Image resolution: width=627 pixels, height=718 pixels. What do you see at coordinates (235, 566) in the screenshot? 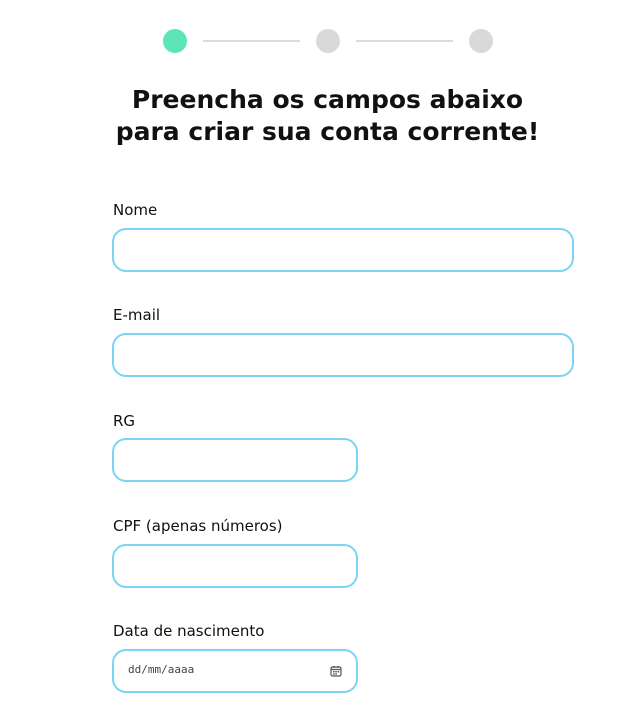
I see `cpf-input` at bounding box center [235, 566].